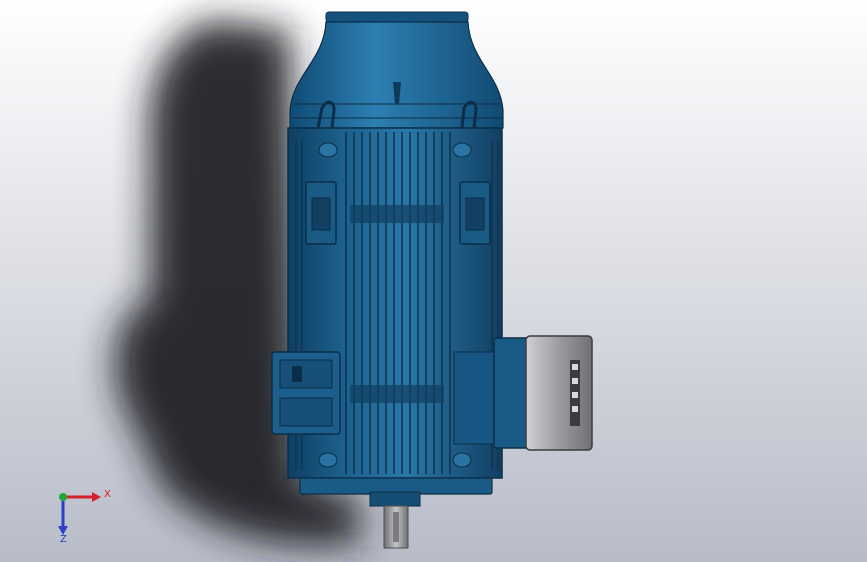  What do you see at coordinates (475, 213) in the screenshot?
I see `nameplate-icon-right` at bounding box center [475, 213].